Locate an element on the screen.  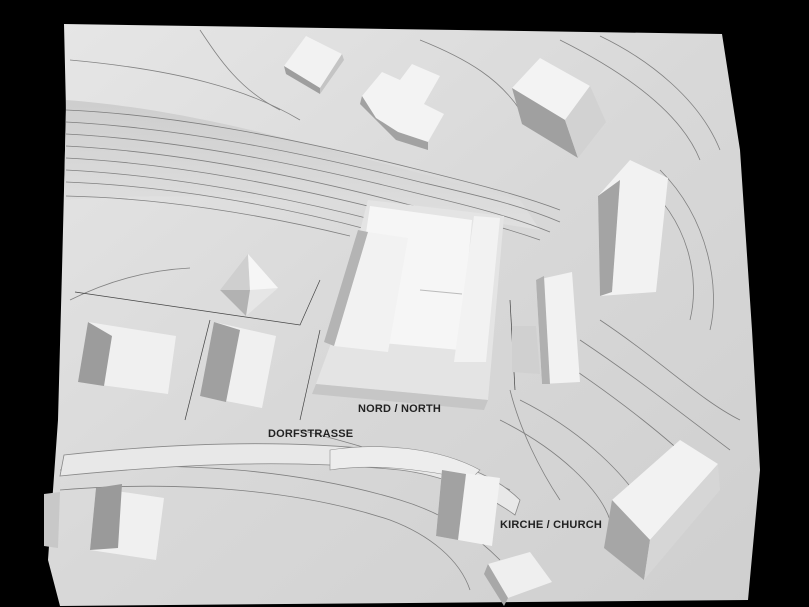
label-dorfstrasse: DORFSTRASSE is located at coordinates (311, 434).